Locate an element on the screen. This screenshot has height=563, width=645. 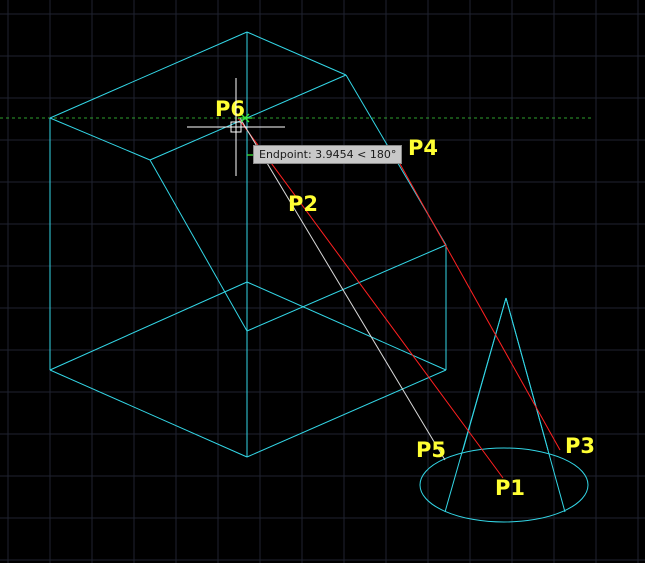
line-p3-to-p4 is located at coordinates (477, 302).